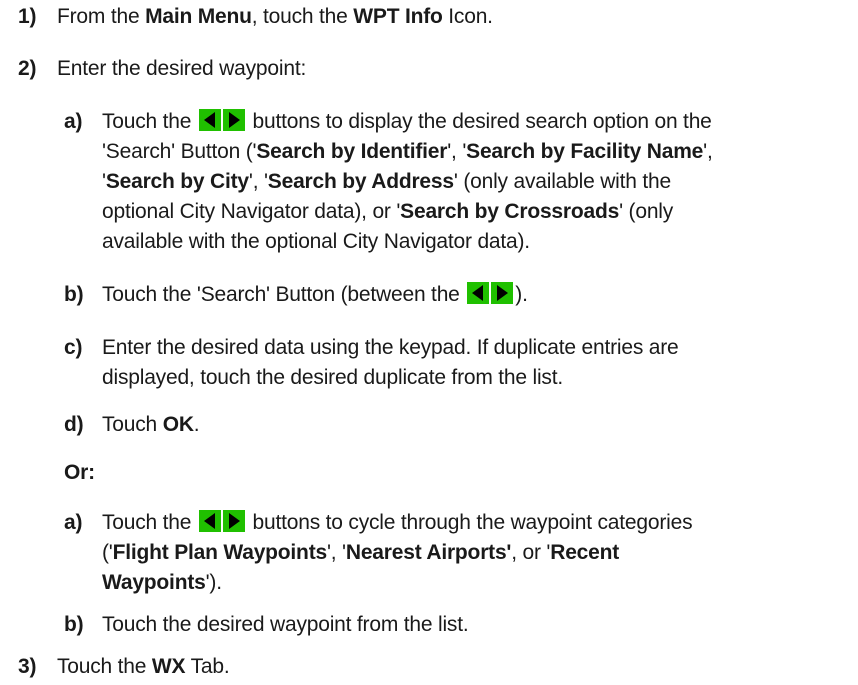  Describe the element at coordinates (428, 552) in the screenshot. I see `category-term: Nearest Airports'` at that location.